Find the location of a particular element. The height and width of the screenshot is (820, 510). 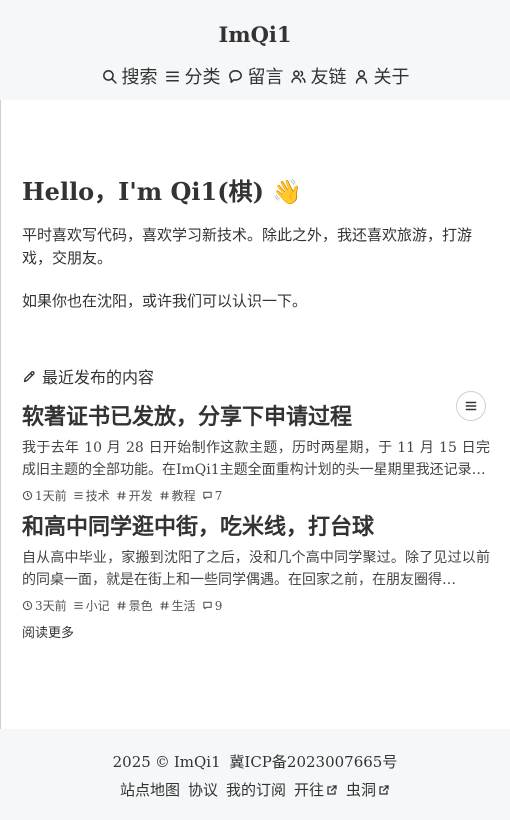

nav-item-friends: 友链 is located at coordinates (318, 76).